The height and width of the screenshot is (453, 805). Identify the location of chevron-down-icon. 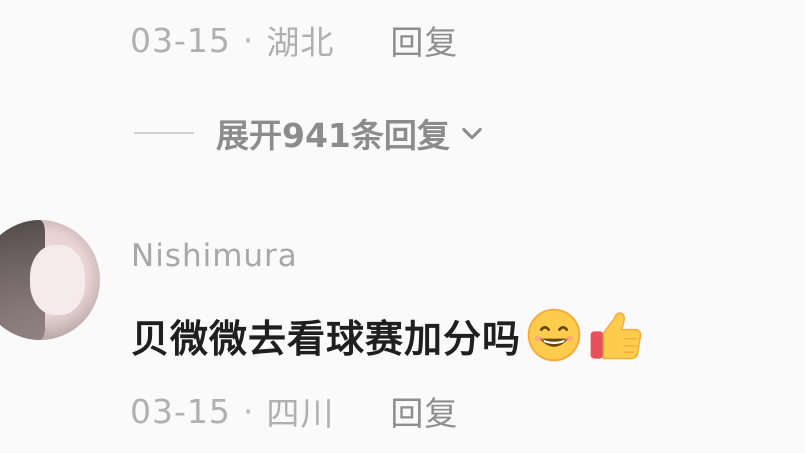
(472, 133).